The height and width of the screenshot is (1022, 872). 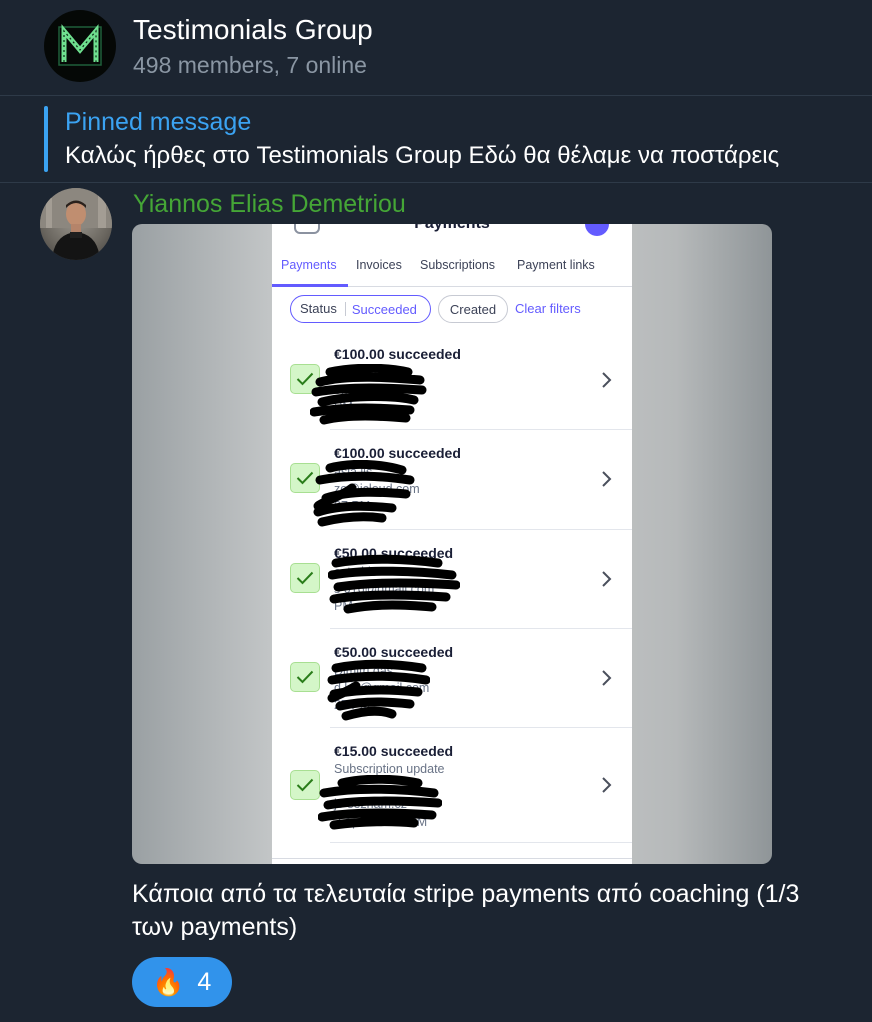 What do you see at coordinates (46, 139) in the screenshot?
I see `pinned-accent-bar` at bounding box center [46, 139].